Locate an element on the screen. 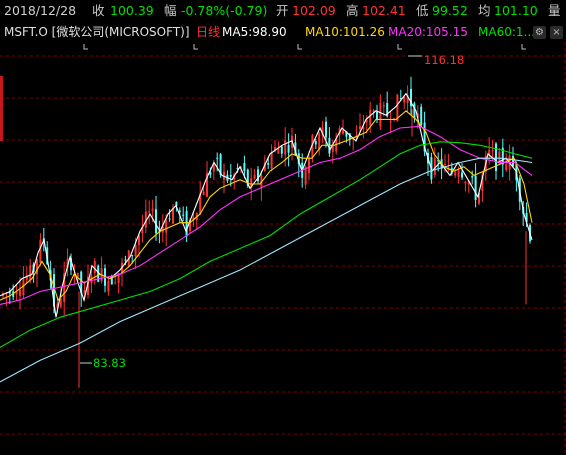  close-label: 收 is located at coordinates (98, 10).